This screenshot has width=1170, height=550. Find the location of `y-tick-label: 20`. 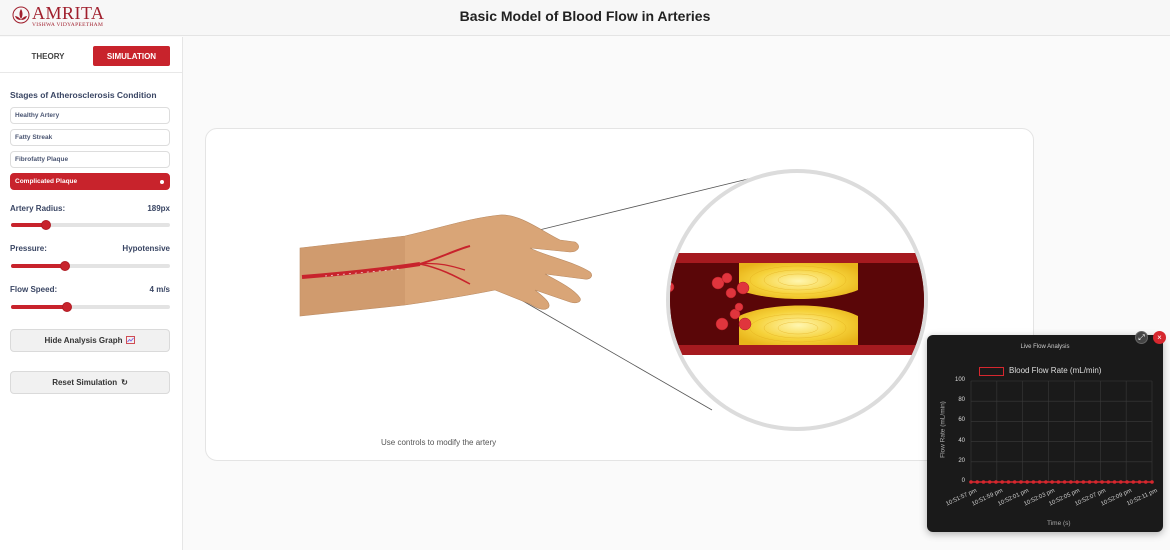

y-tick-label: 20 is located at coordinates (961, 460).